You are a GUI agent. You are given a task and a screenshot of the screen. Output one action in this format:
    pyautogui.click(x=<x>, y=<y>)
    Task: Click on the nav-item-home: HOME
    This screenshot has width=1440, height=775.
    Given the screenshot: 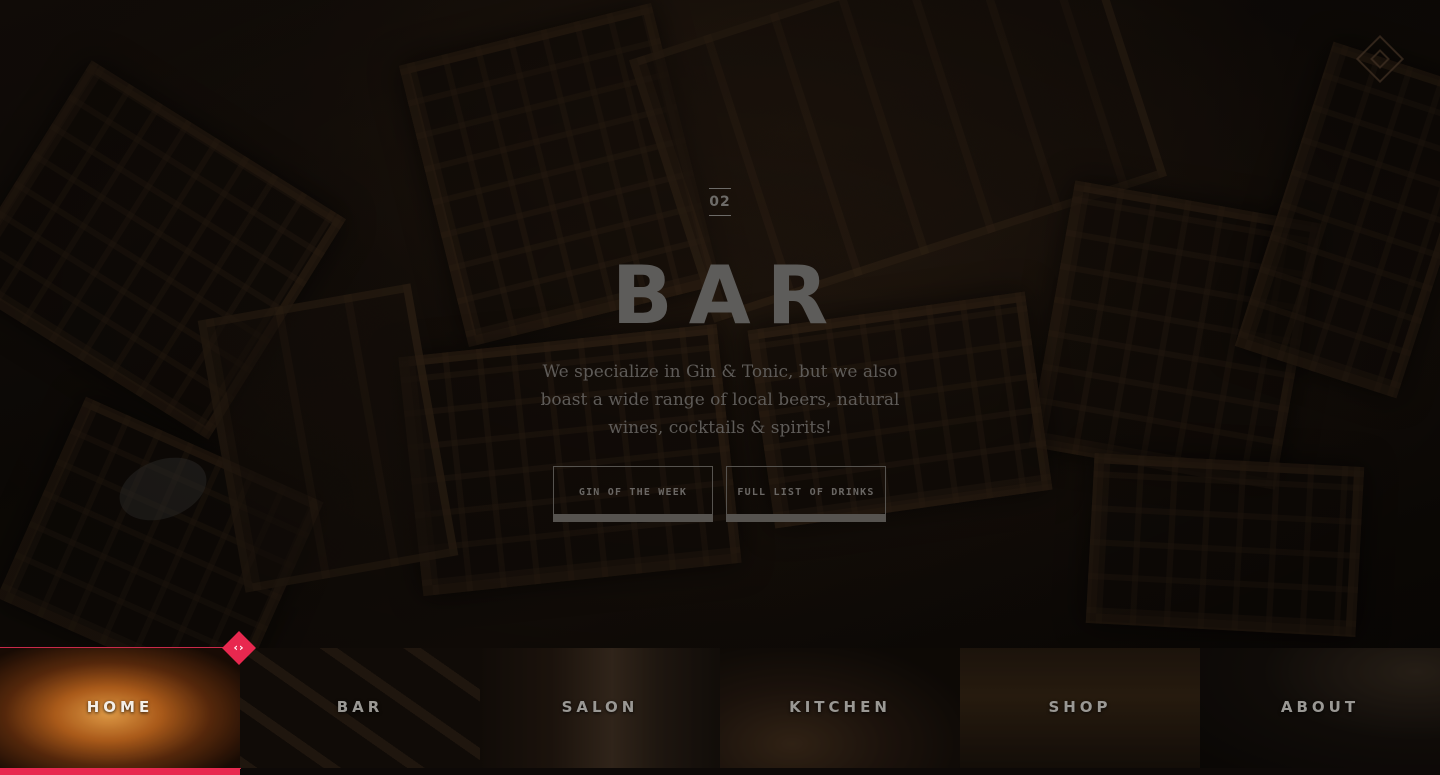 What is the action you would take?
    pyautogui.click(x=120, y=708)
    